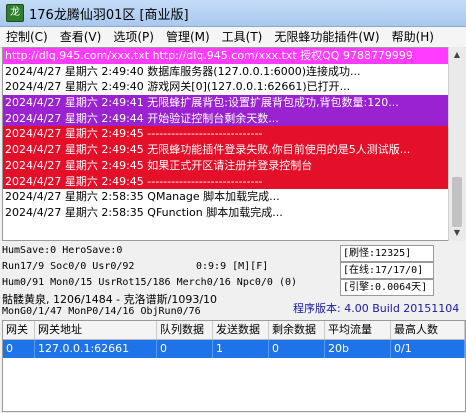 The image size is (466, 413). What do you see at coordinates (413, 37) in the screenshot?
I see `menu-help: 帮助(H)` at bounding box center [413, 37].